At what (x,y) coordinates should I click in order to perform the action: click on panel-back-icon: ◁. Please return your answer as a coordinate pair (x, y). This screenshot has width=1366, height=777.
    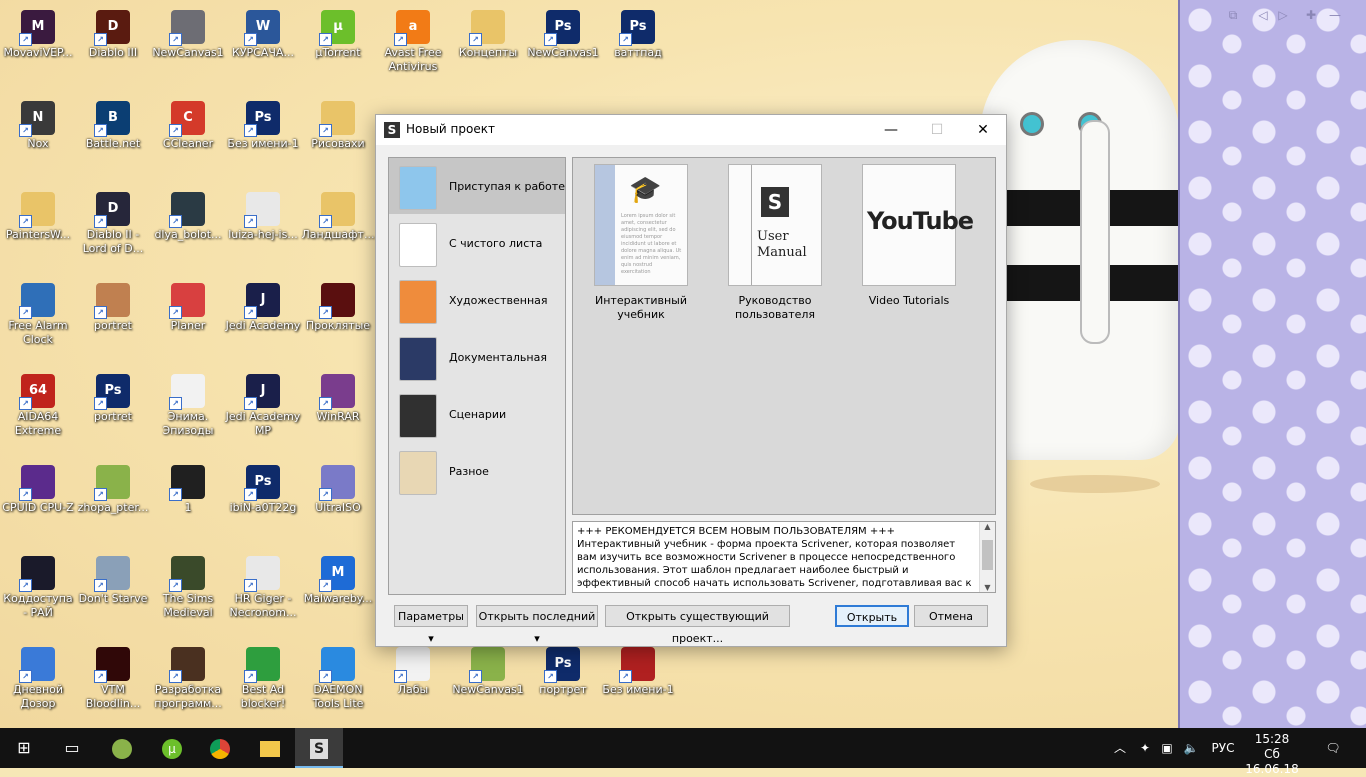
    Looking at the image, I should click on (1263, 15).